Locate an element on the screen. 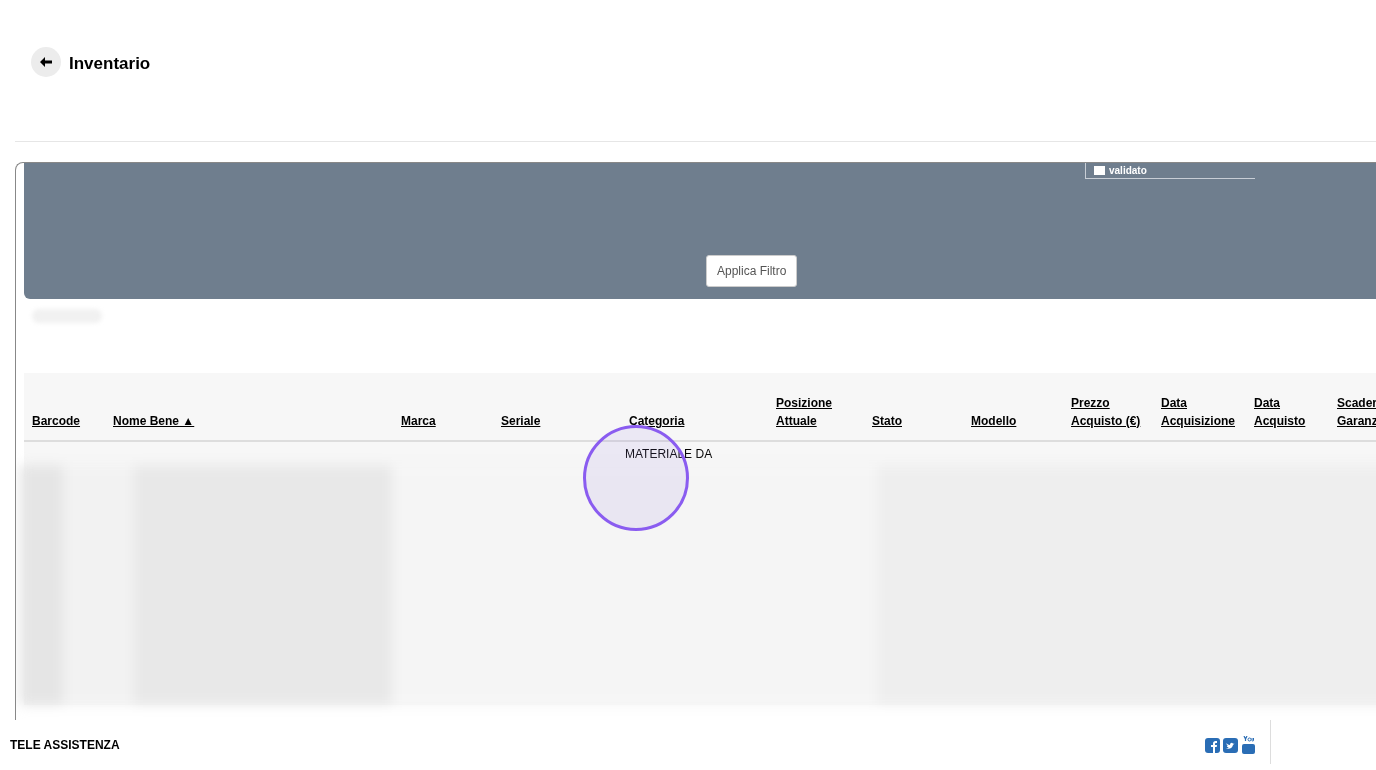 The width and height of the screenshot is (1376, 770). column-header: Stato is located at coordinates (887, 421).